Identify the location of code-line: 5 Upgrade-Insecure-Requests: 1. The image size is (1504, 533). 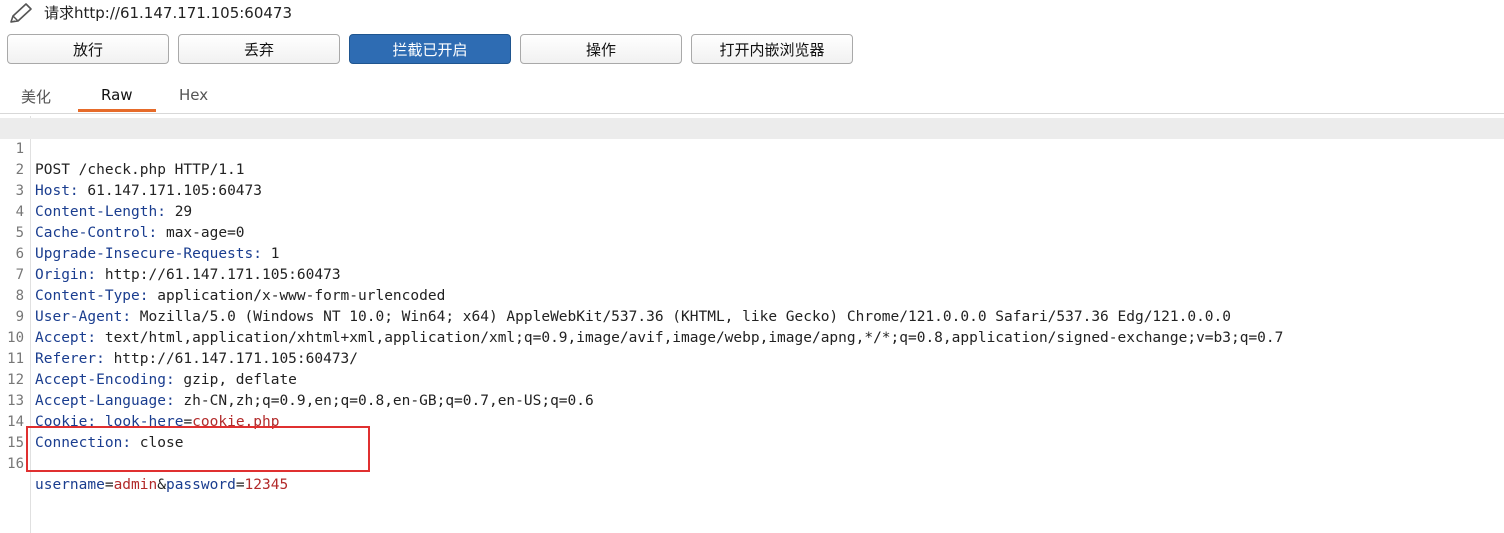
(752, 232).